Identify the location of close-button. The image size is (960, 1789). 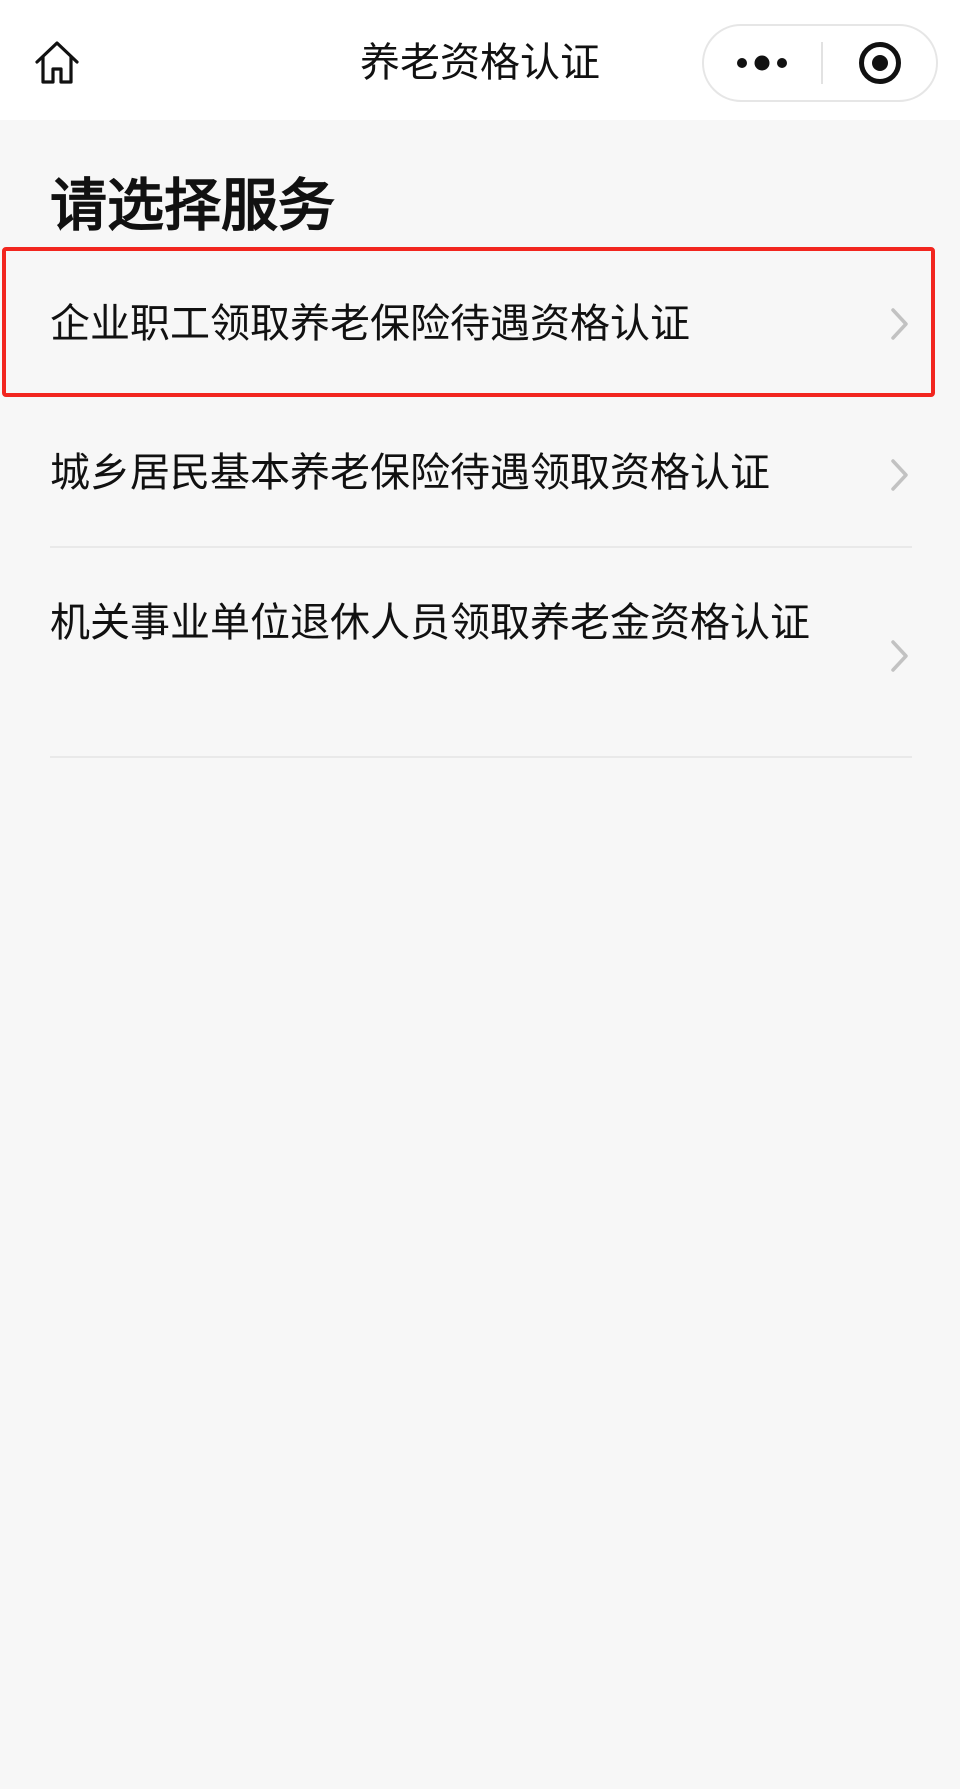
(879, 63).